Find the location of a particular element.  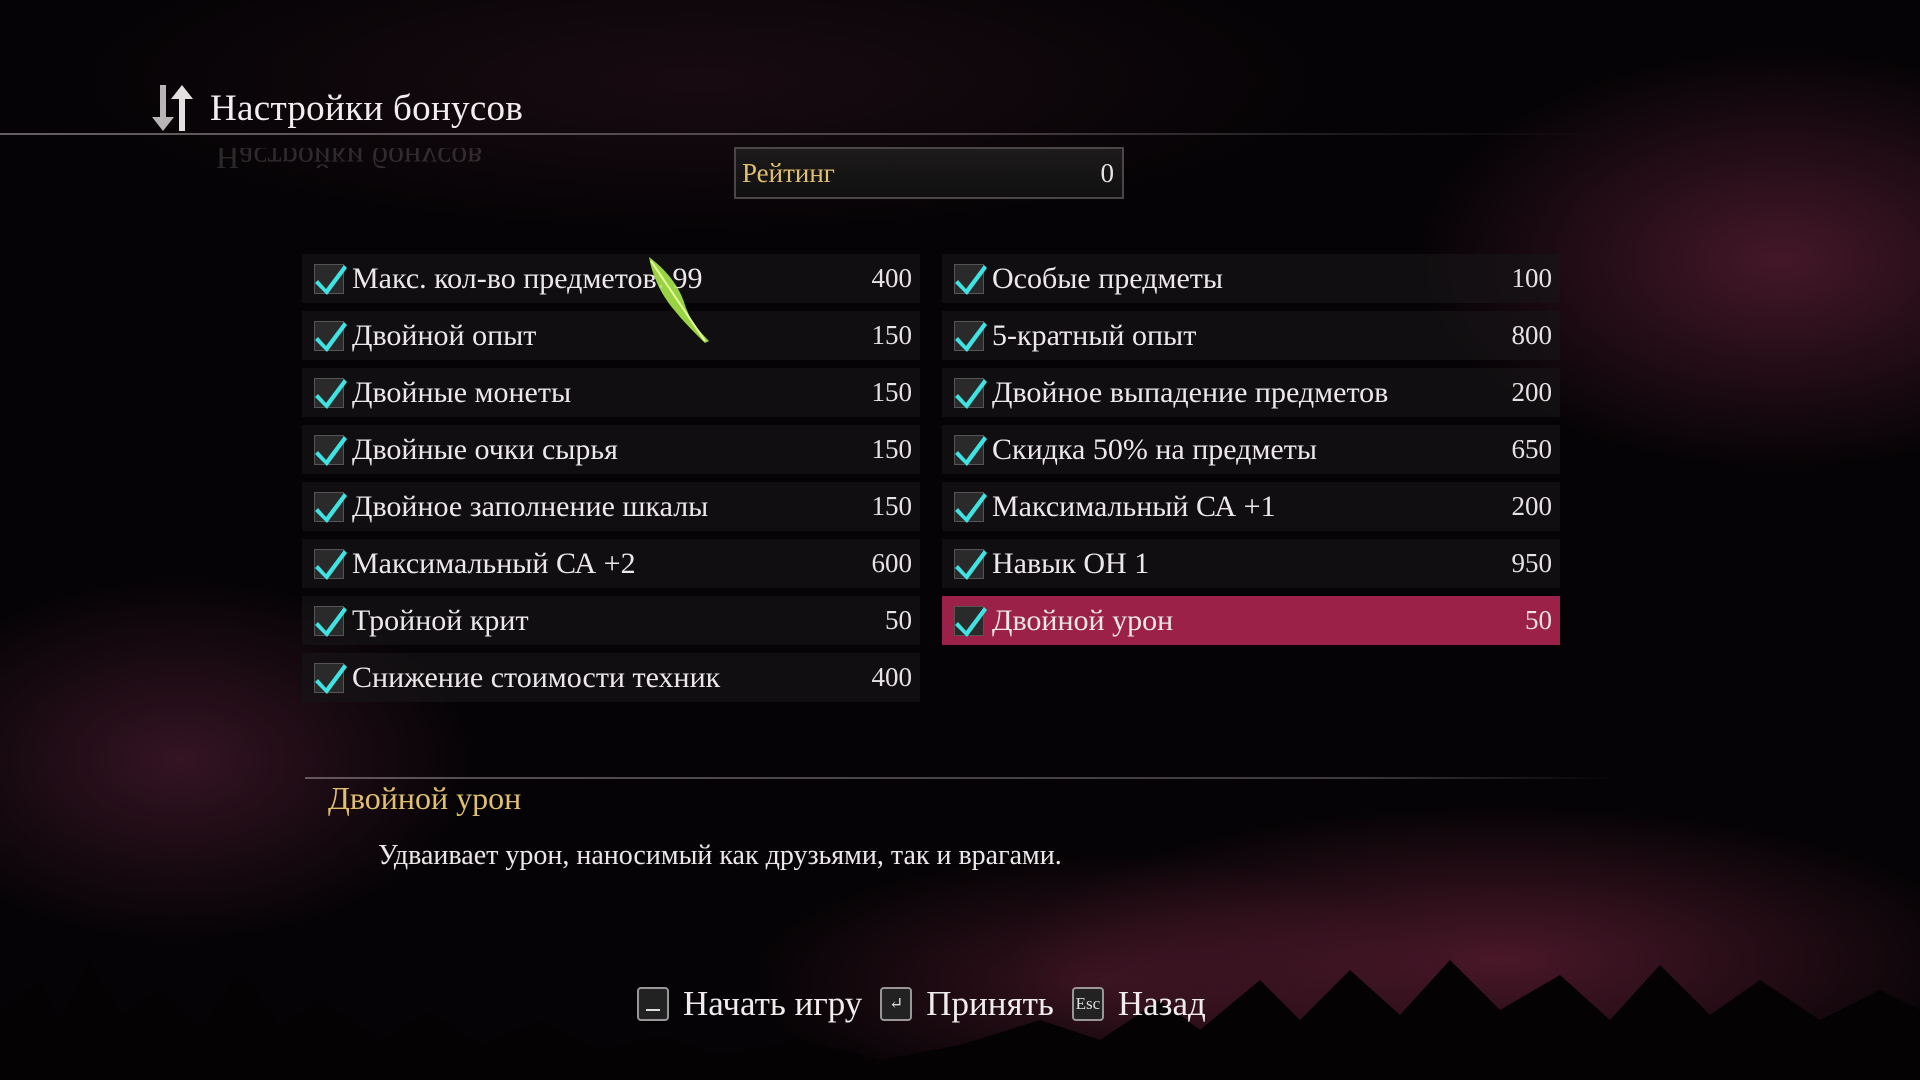

bonus-row: Двойные очки сырья 150 is located at coordinates (611, 449).